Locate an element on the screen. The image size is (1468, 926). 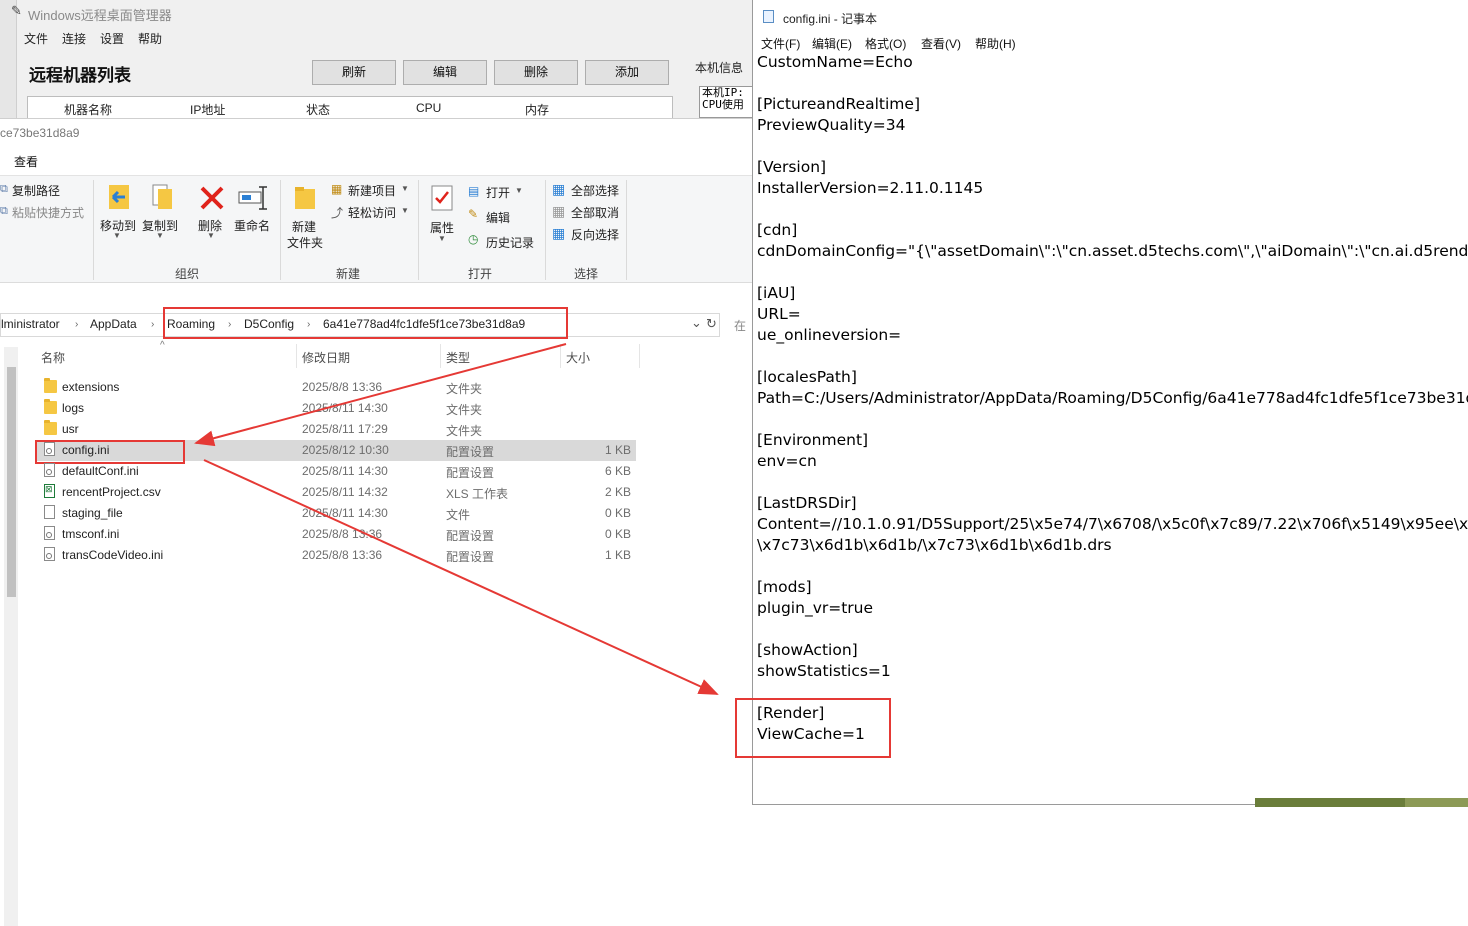
list-item: staging_file 2025/8/11 14:30 文件 0 KB is located at coordinates (336, 513).